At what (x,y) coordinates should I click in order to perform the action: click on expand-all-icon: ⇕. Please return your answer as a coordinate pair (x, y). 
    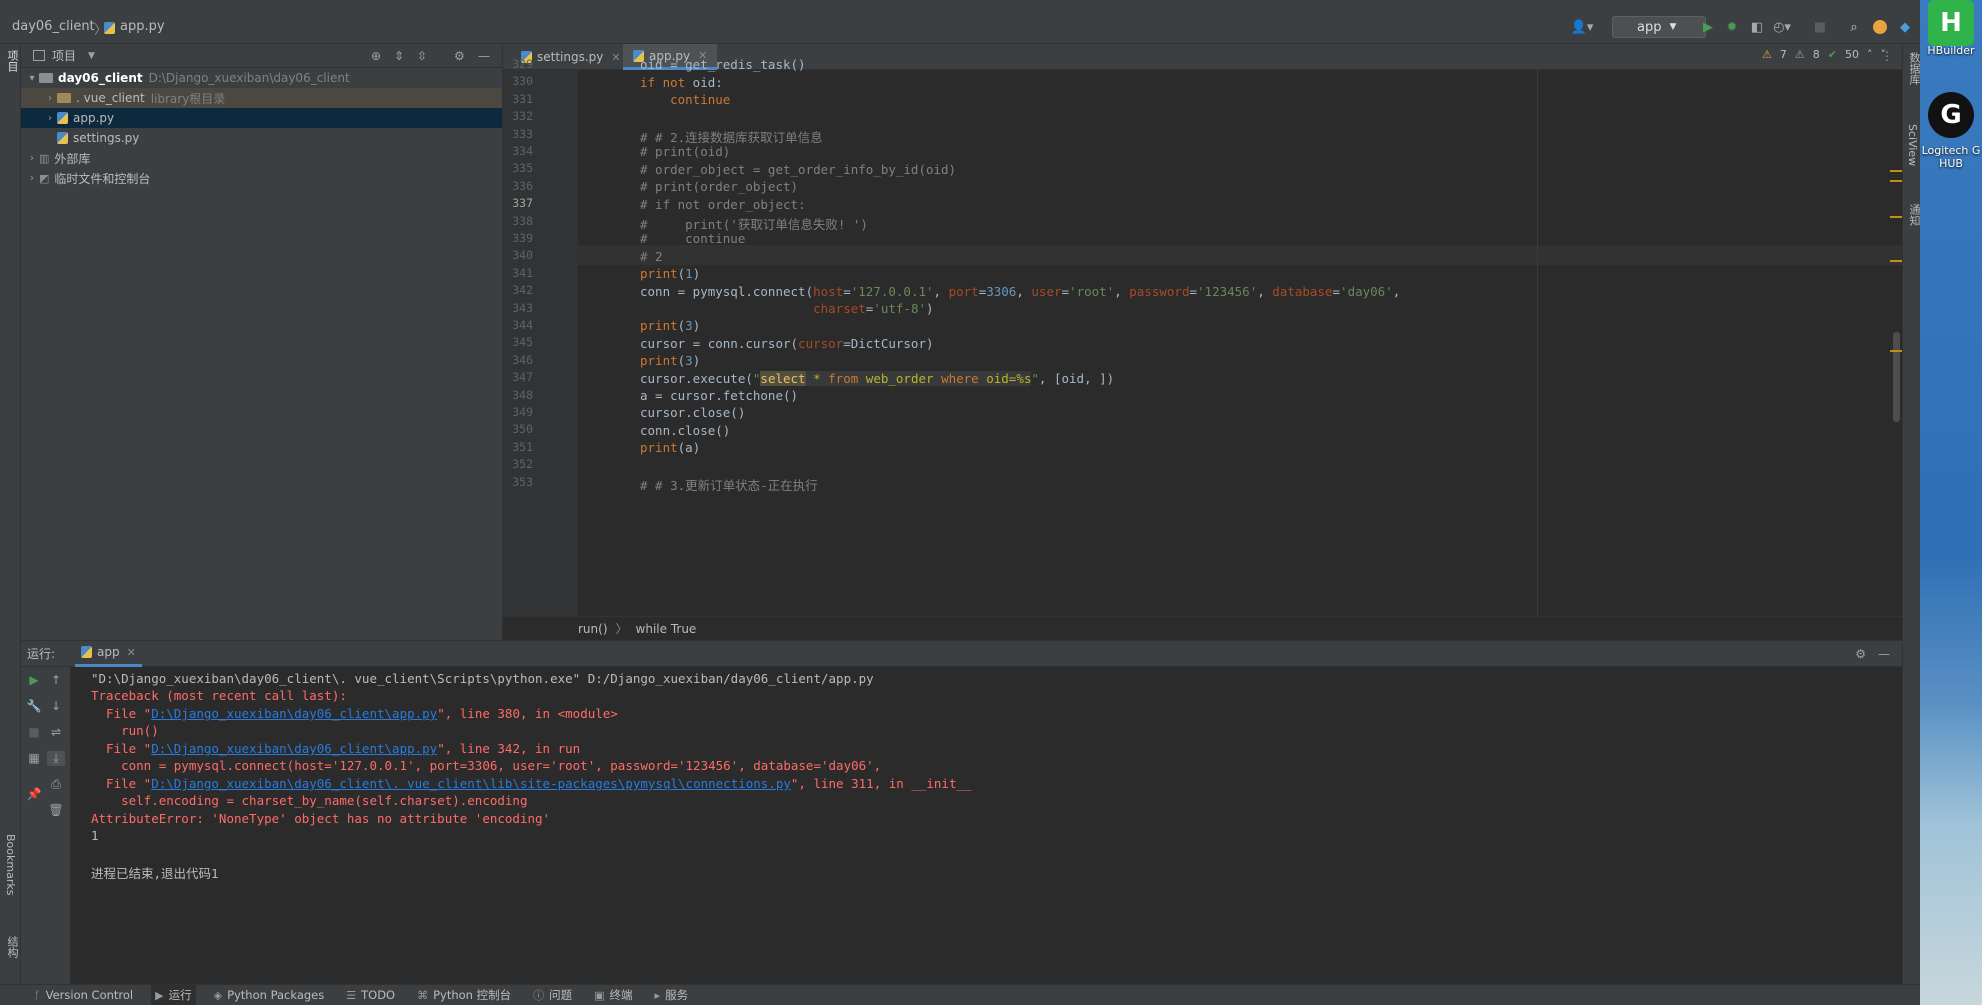
    Looking at the image, I should click on (399, 56).